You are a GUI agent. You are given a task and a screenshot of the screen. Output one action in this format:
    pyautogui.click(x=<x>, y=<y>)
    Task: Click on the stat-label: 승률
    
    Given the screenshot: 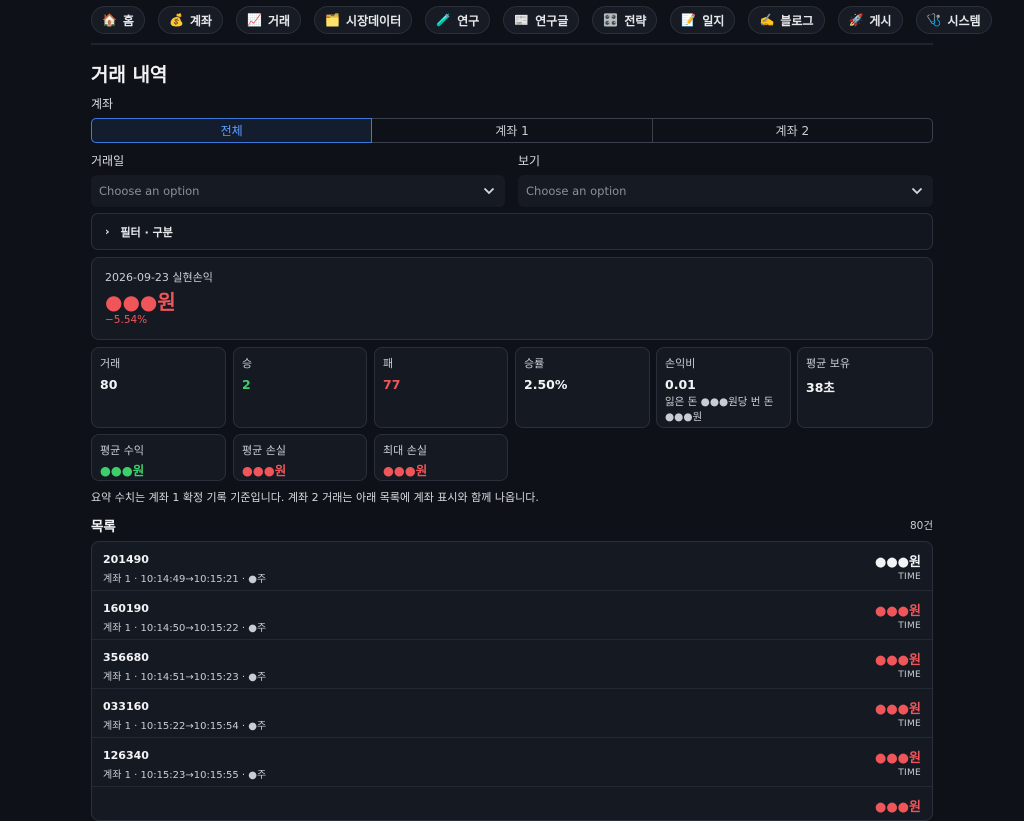 What is the action you would take?
    pyautogui.click(x=534, y=363)
    